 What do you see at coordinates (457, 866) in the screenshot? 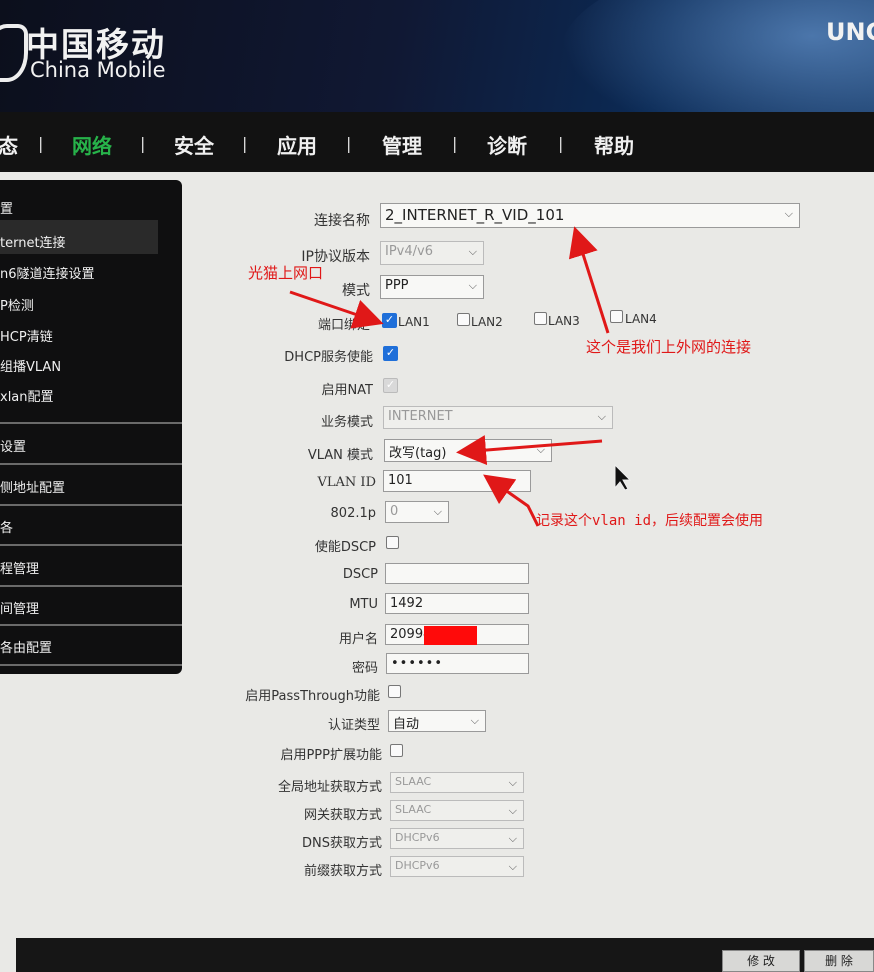
I see `prefix-select: DHCPv6 ⌵` at bounding box center [457, 866].